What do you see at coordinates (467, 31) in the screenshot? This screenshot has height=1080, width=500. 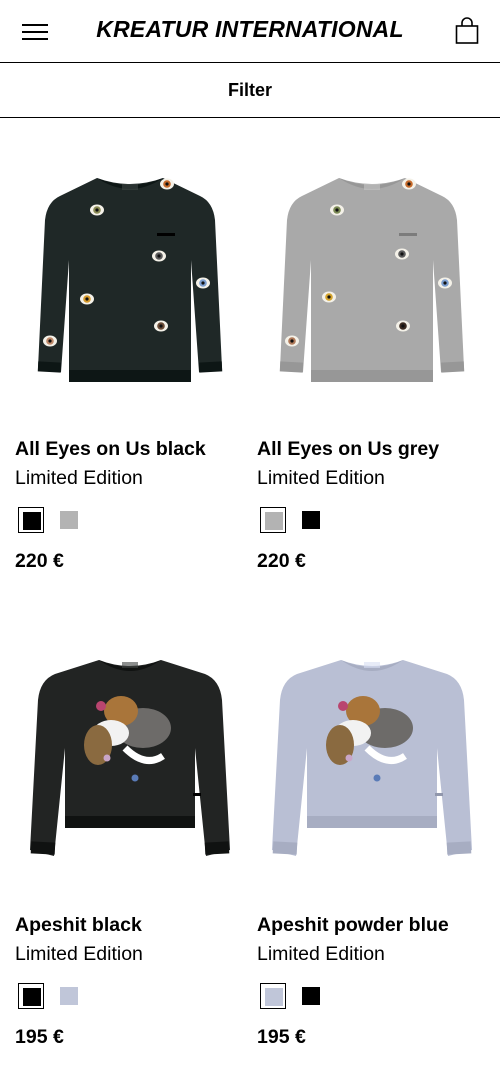 I see `shopping-bag-icon` at bounding box center [467, 31].